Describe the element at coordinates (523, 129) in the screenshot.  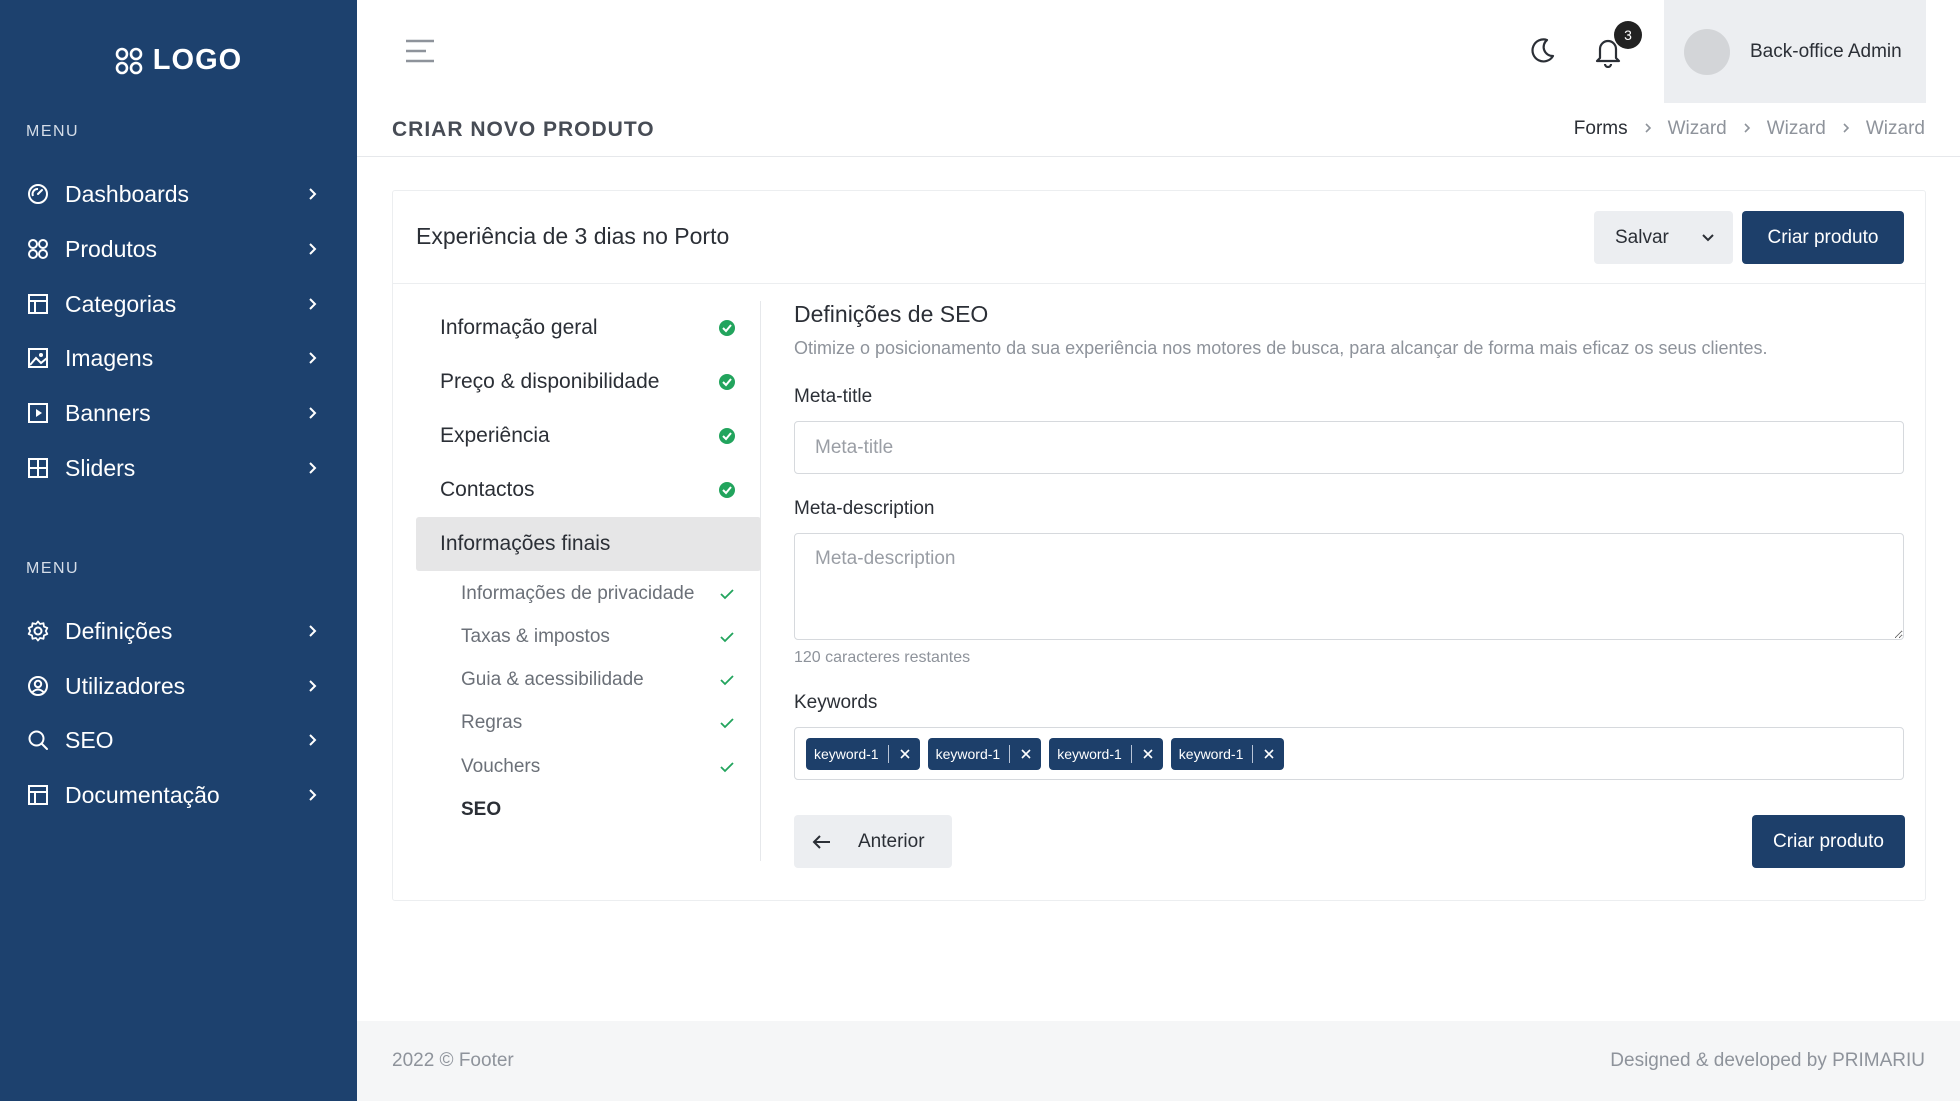
I see `page-title: CRIAR NOVO PRODUTO` at that location.